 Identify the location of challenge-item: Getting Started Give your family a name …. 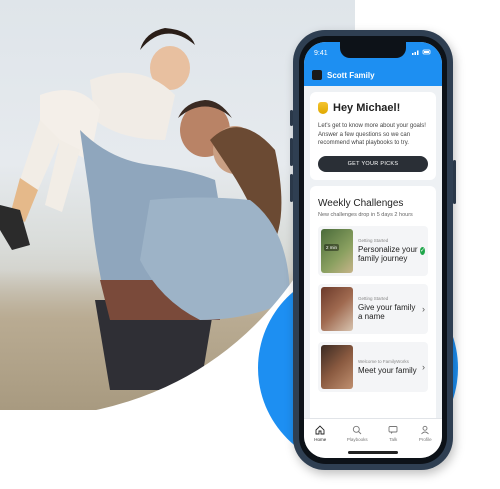
(373, 308).